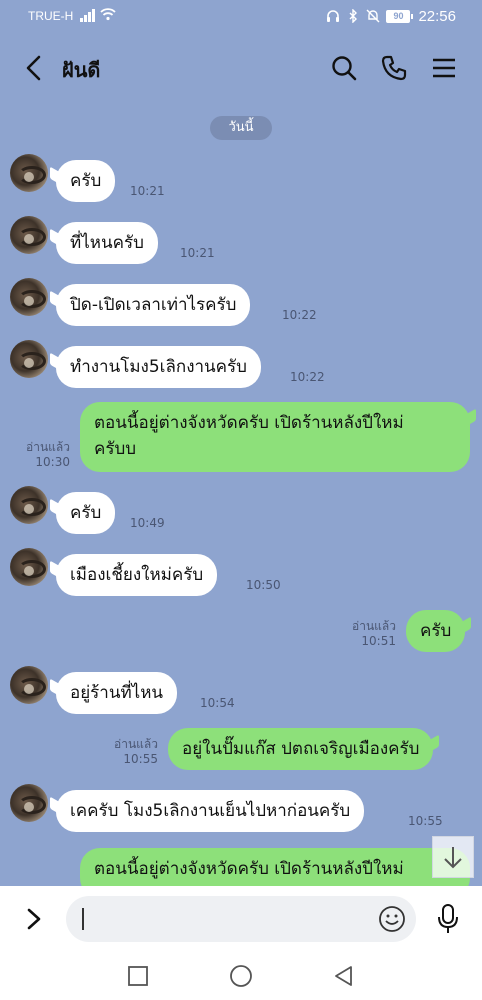 The height and width of the screenshot is (1000, 482). Describe the element at coordinates (51, 16) in the screenshot. I see `carrier-label: TRUE-H` at that location.